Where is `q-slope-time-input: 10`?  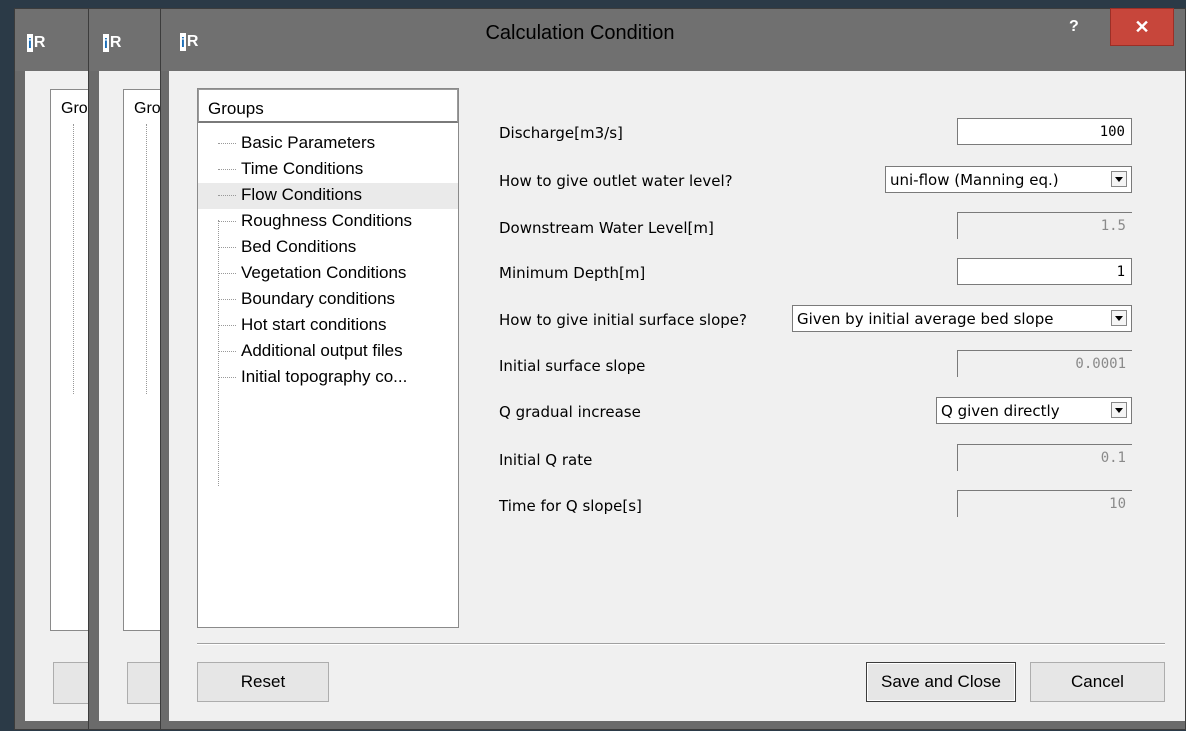
q-slope-time-input: 10 is located at coordinates (1044, 503).